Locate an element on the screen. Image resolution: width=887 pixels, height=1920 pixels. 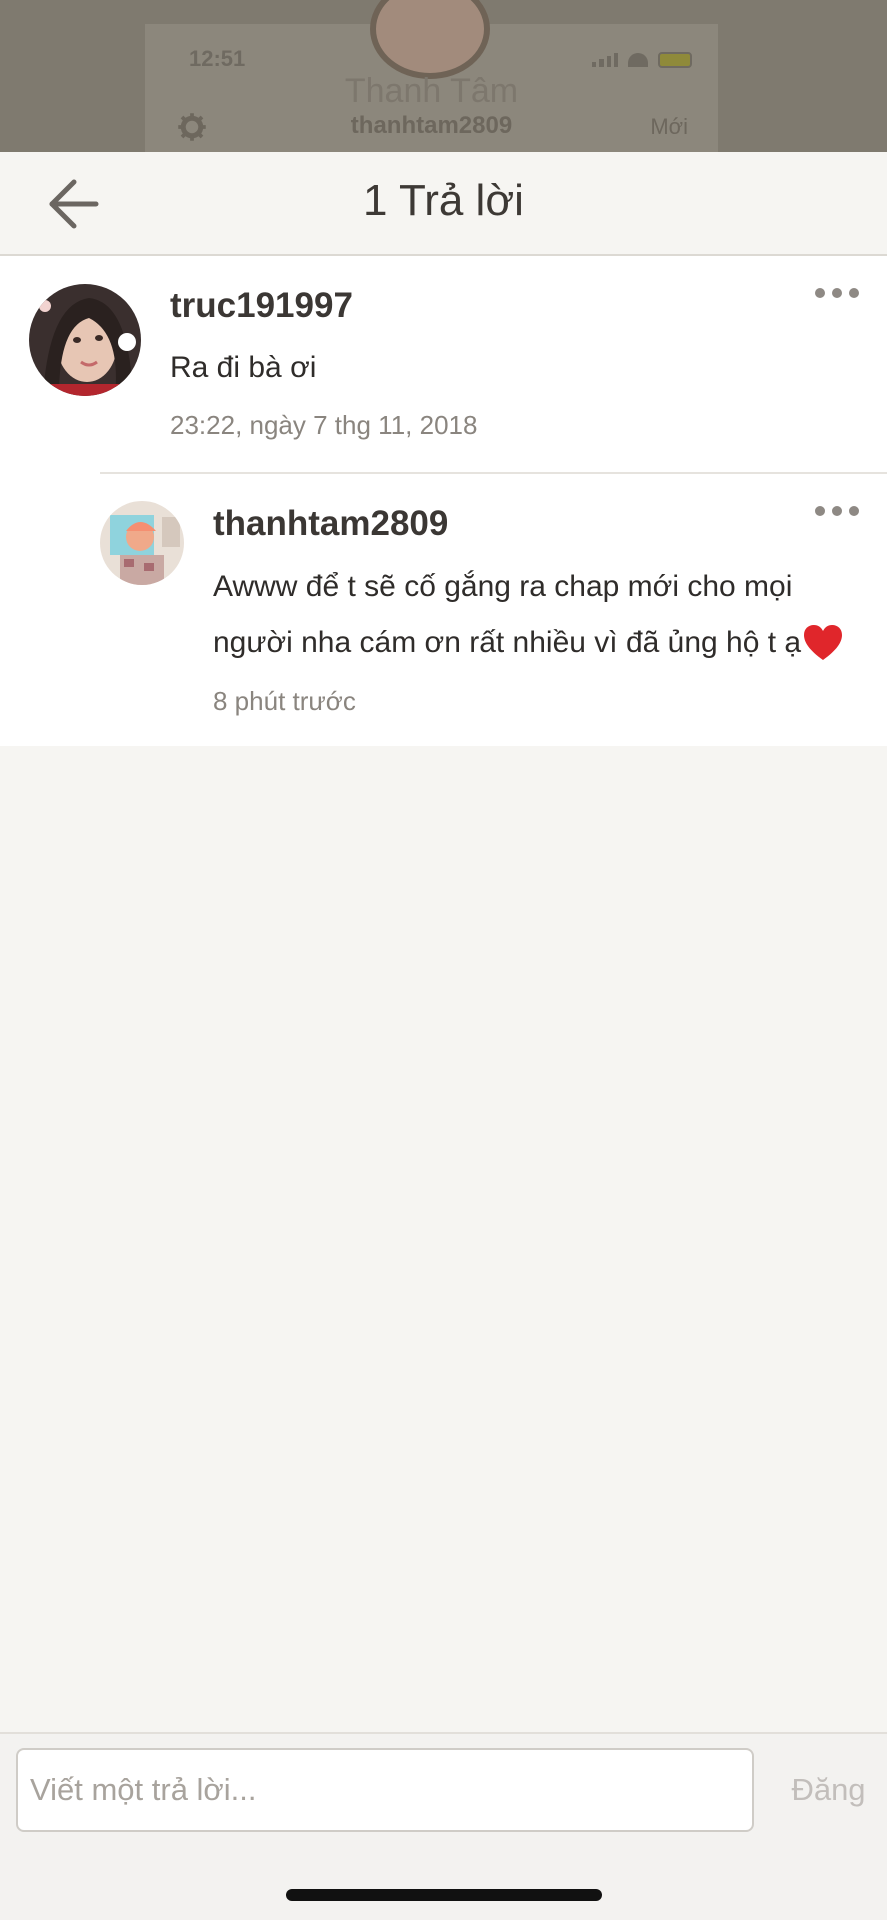
comment-divider is located at coordinates (493, 473).